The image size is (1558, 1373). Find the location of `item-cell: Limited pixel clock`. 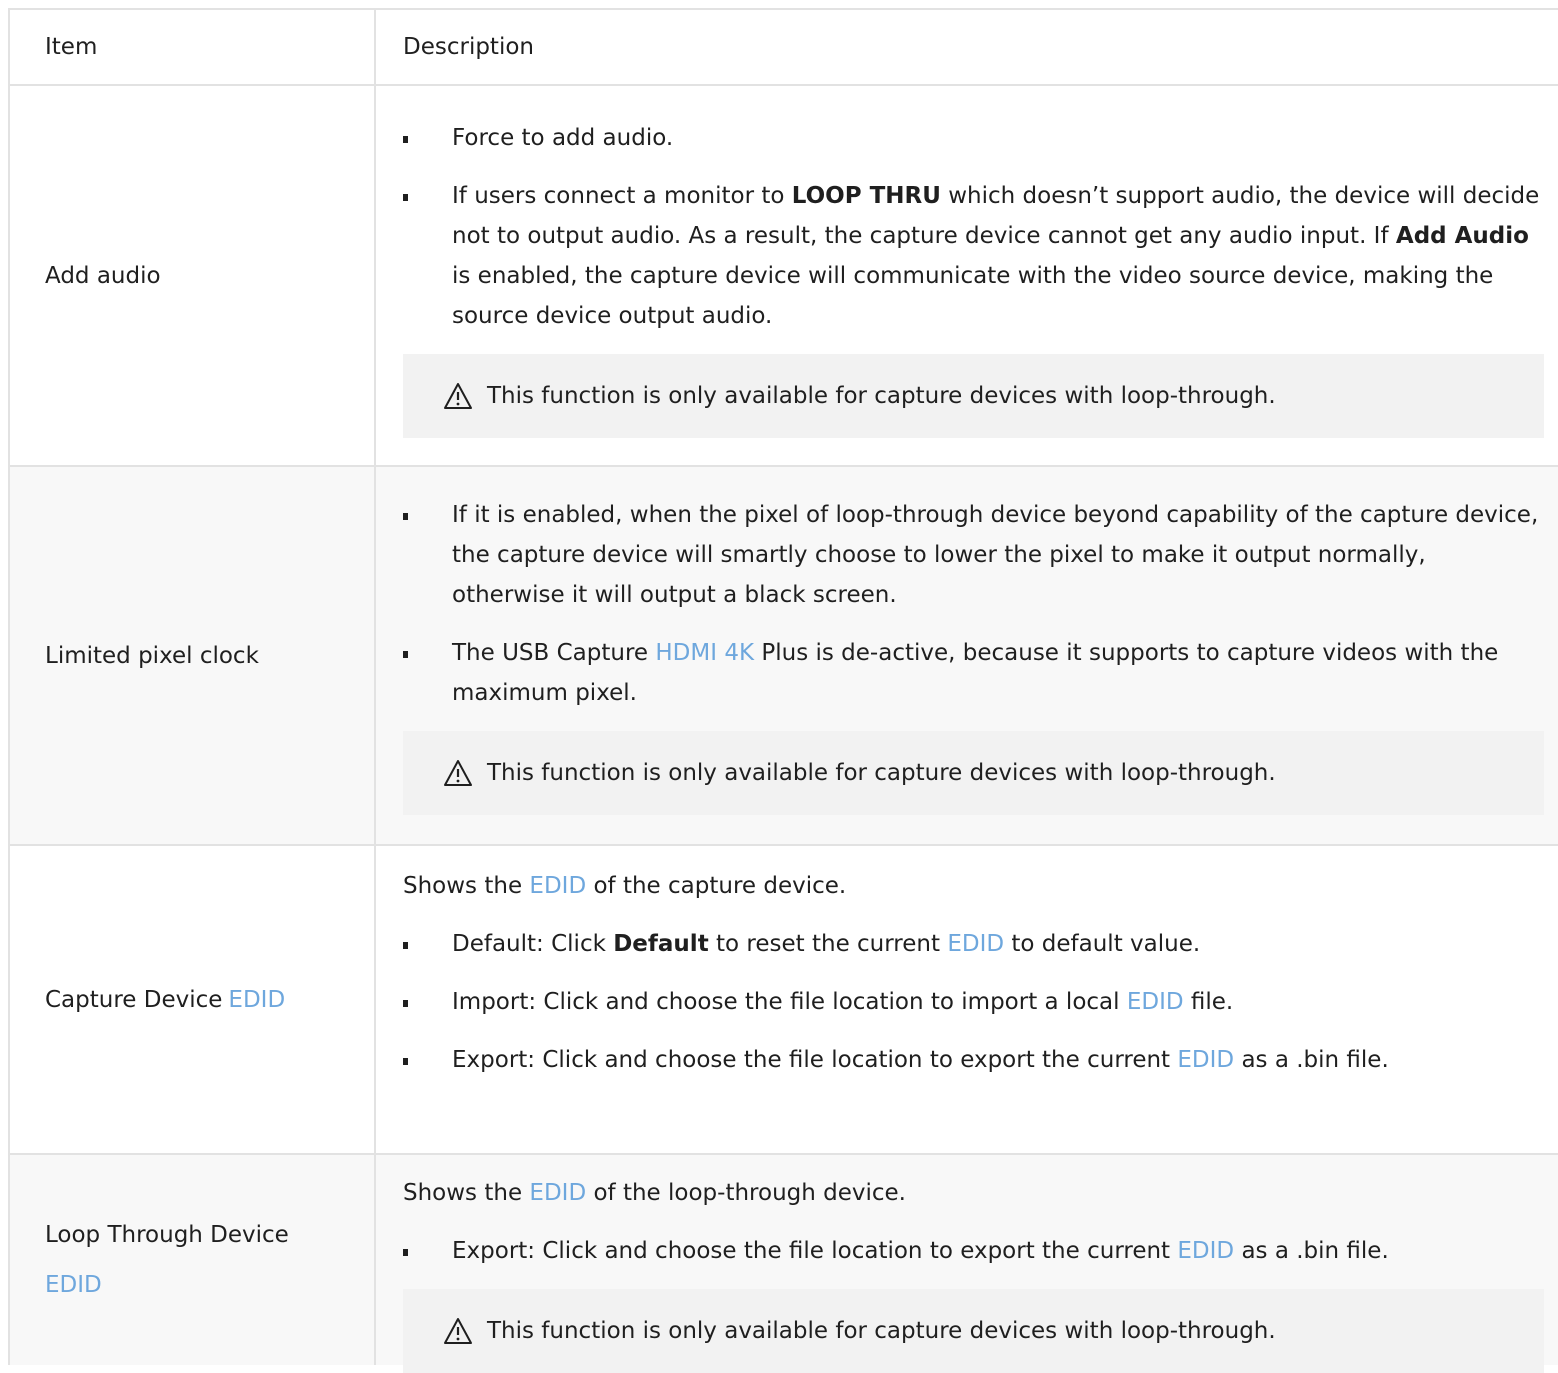

item-cell: Limited pixel clock is located at coordinates (193, 655).